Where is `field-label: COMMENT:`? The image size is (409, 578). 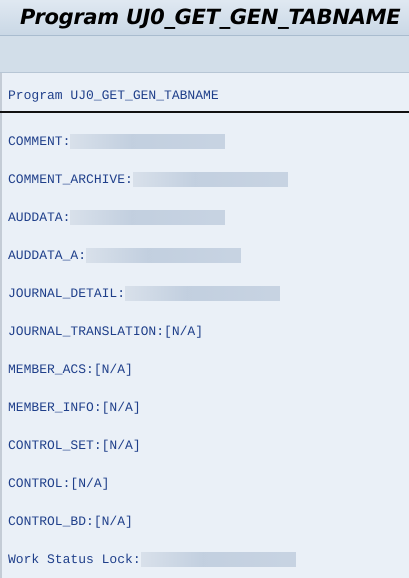
field-label: COMMENT: is located at coordinates (39, 141).